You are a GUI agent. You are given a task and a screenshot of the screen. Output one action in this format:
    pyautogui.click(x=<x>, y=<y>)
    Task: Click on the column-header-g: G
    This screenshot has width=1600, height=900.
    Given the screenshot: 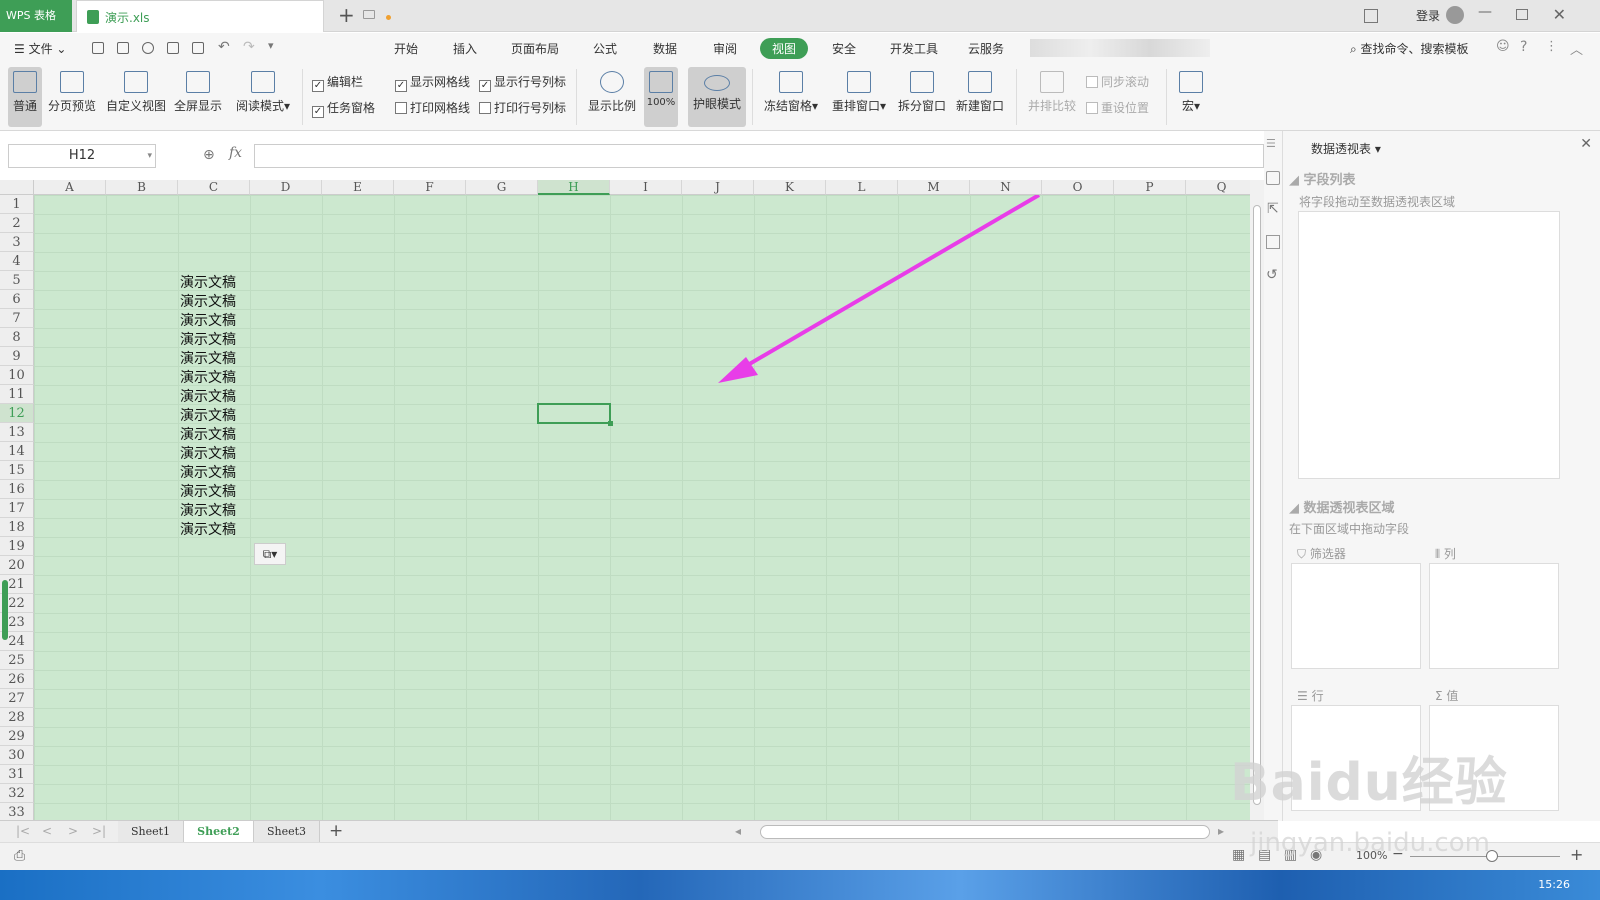 What is the action you would take?
    pyautogui.click(x=502, y=187)
    